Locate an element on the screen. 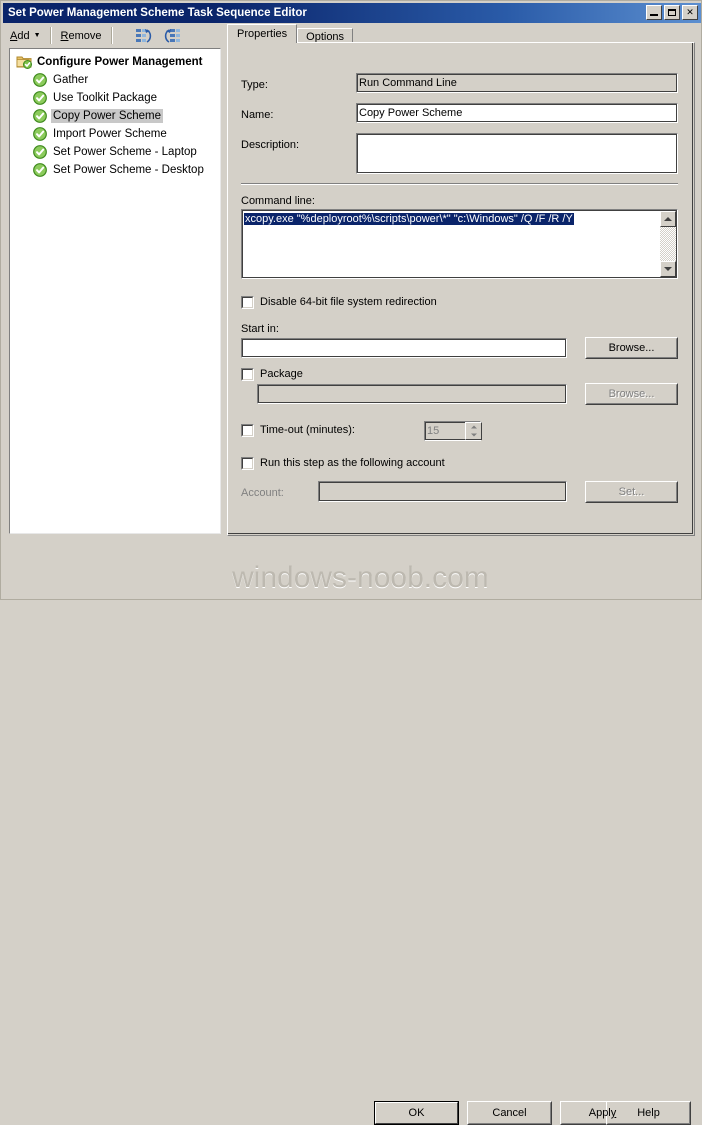 This screenshot has width=702, height=1125. tree-item-import-power-scheme: Import Power Scheme is located at coordinates (115, 134).